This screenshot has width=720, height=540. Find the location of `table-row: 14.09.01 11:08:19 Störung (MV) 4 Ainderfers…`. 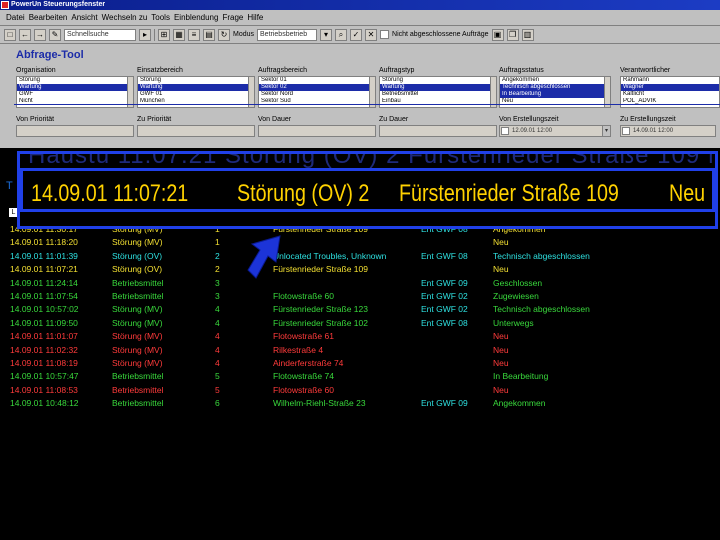

table-row: 14.09.01 11:08:19 Störung (MV) 4 Ainderfers… is located at coordinates (365, 363).